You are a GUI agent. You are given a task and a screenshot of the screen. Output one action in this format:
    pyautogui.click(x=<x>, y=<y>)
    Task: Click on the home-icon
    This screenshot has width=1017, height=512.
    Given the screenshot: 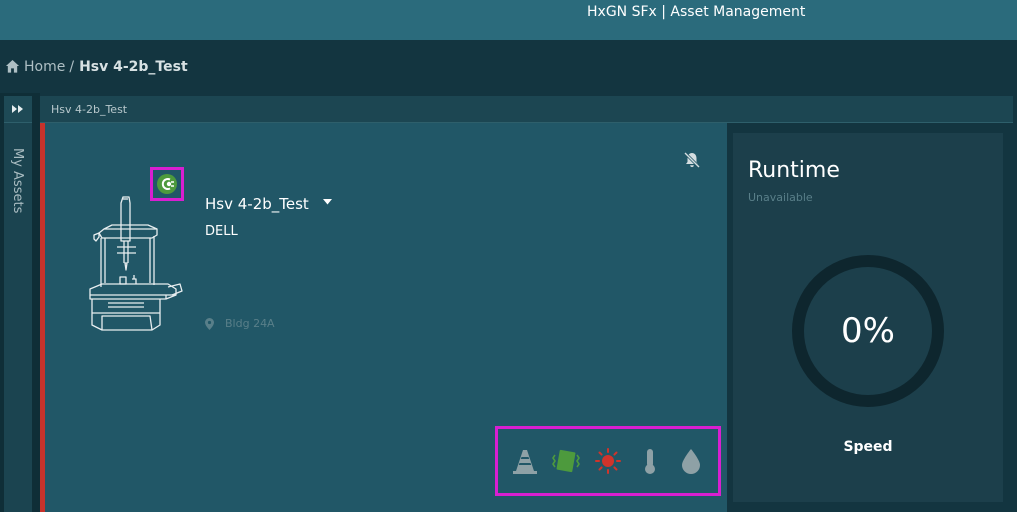 What is the action you would take?
    pyautogui.click(x=12, y=66)
    